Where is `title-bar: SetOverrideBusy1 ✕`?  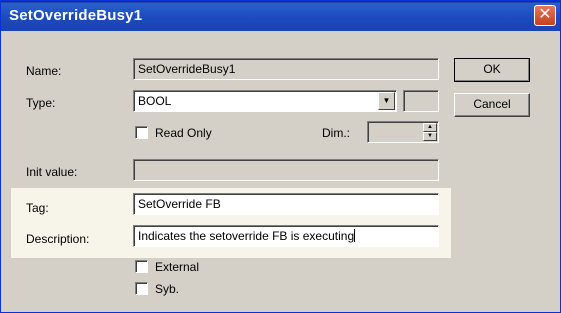 title-bar: SetOverrideBusy1 ✕ is located at coordinates (280, 16).